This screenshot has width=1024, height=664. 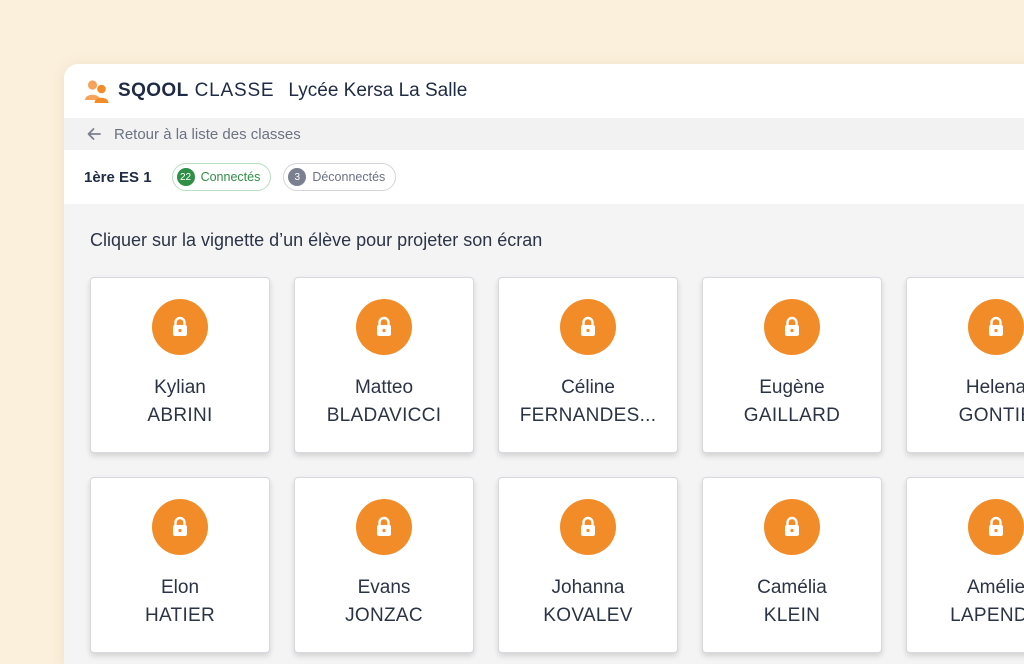 I want to click on back-link-label: Retour à la liste des classes, so click(x=207, y=134).